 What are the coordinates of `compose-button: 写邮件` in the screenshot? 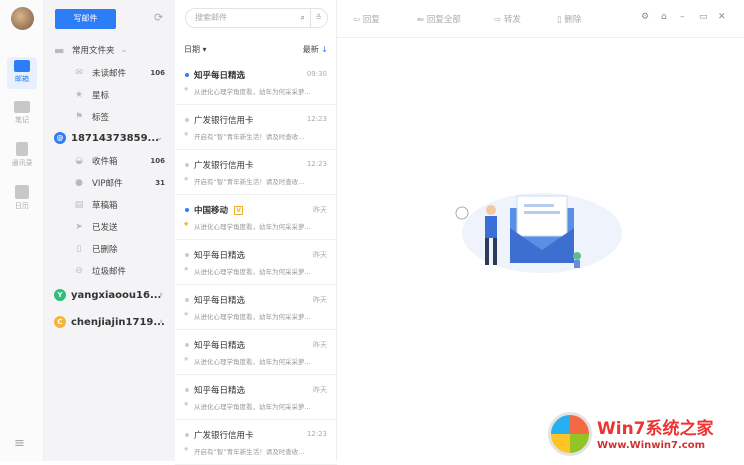 It's located at (85, 19).